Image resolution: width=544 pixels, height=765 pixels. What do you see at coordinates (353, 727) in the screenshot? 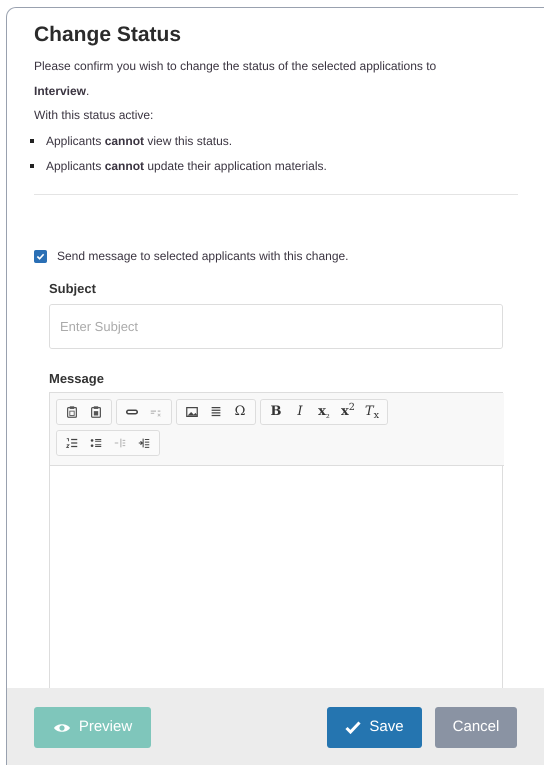
I see `checkmark-icon` at bounding box center [353, 727].